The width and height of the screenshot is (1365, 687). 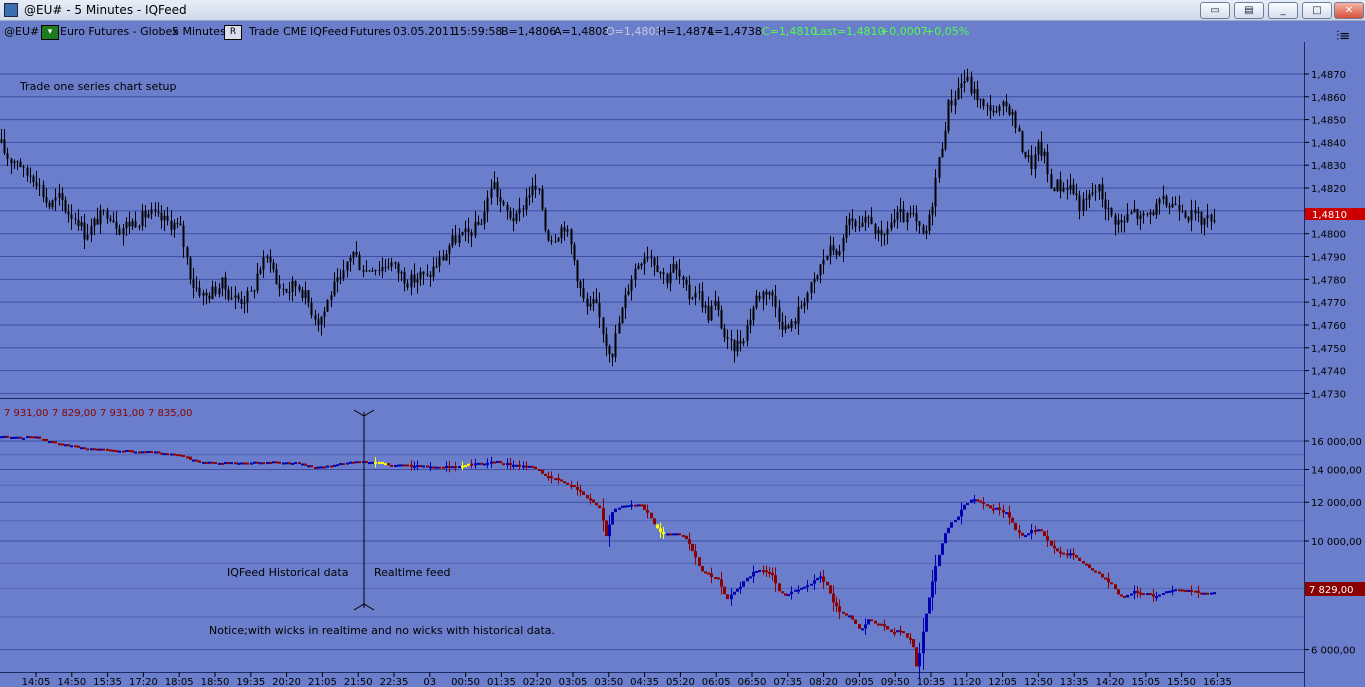 What do you see at coordinates (1328, 258) in the screenshot?
I see `price-axis-label: 1,4790` at bounding box center [1328, 258].